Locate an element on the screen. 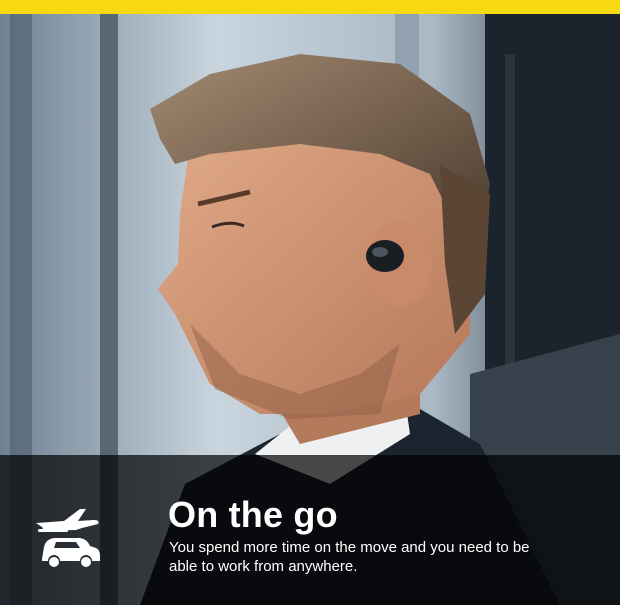 The height and width of the screenshot is (605, 620). section-title: On the go is located at coordinates (253, 514).